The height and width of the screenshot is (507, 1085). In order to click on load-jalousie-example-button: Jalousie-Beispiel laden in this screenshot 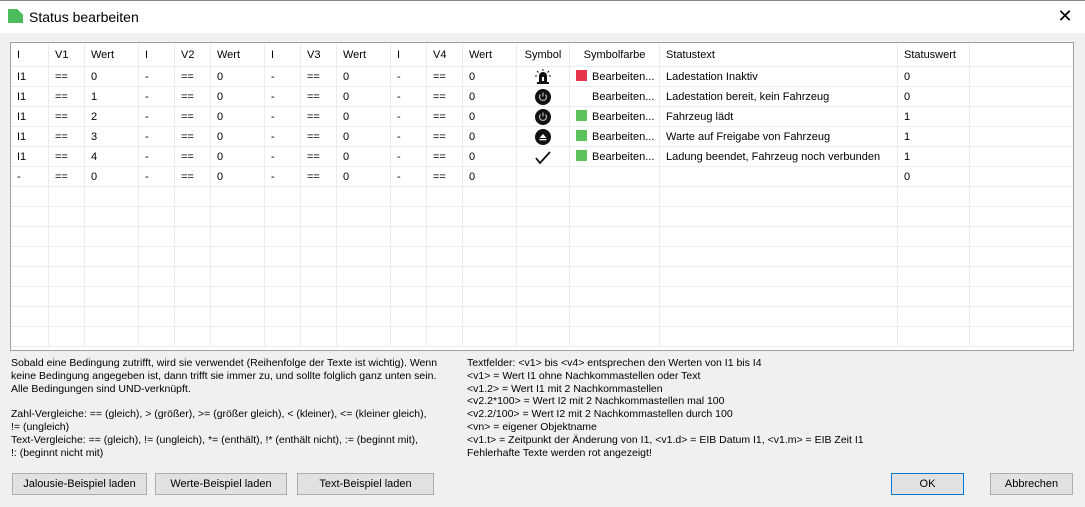, I will do `click(79, 484)`.